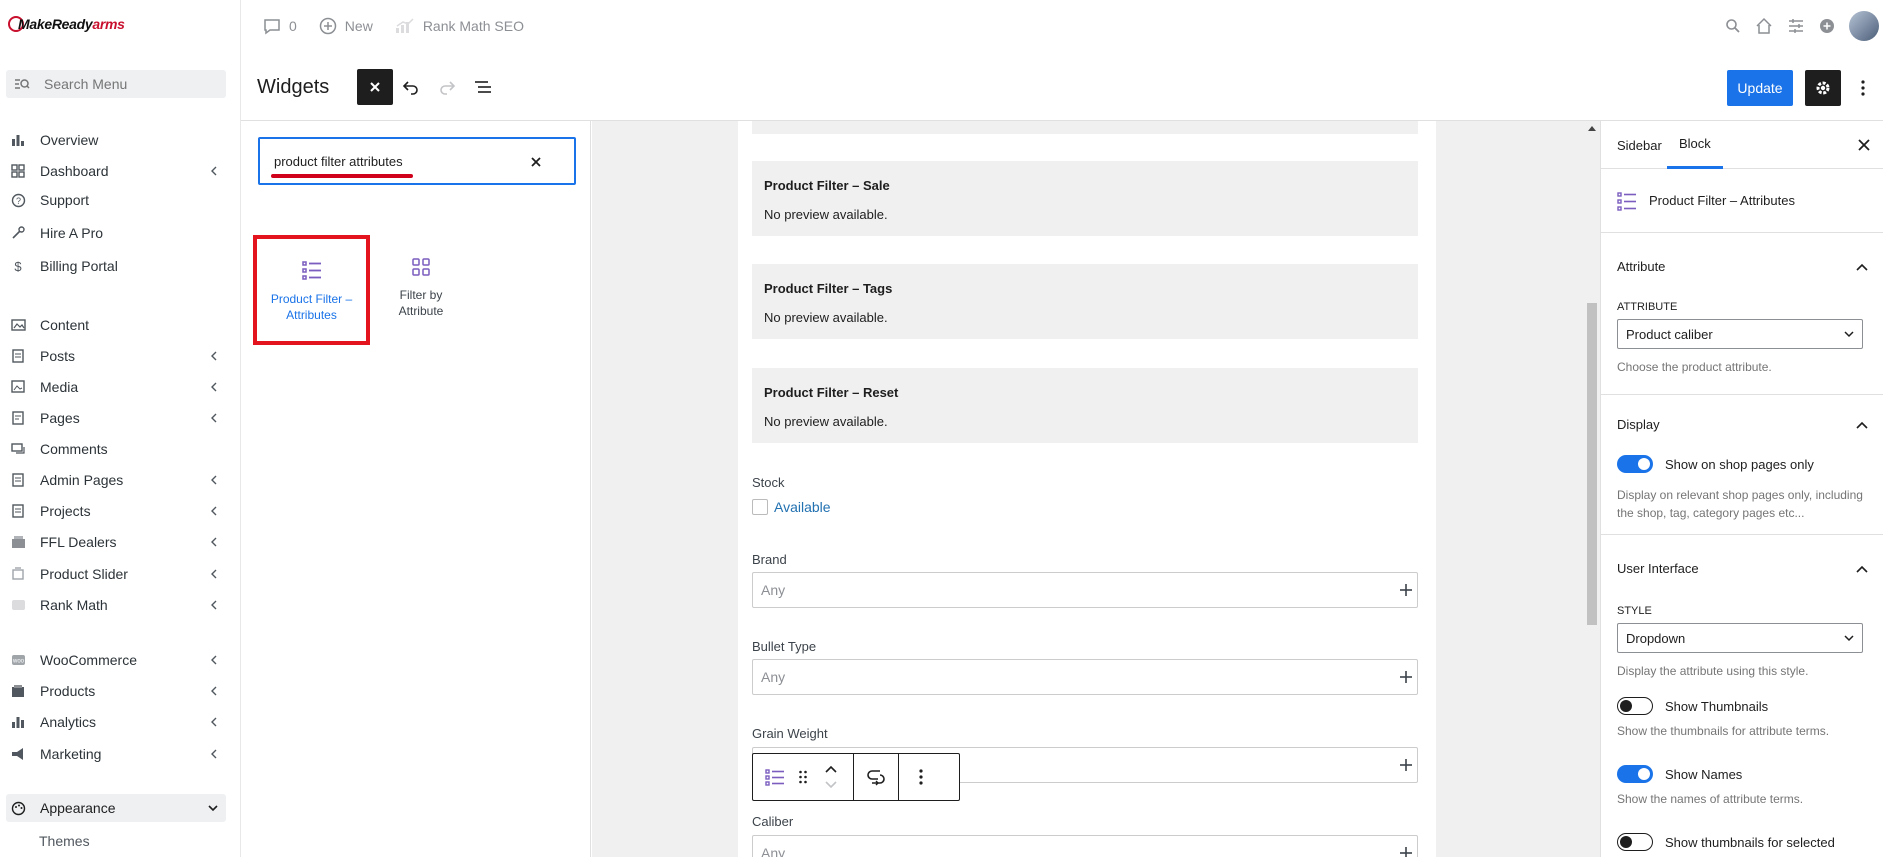 This screenshot has height=857, width=1883. Describe the element at coordinates (116, 266) in the screenshot. I see `menu-item-billing-portal: $ Billing Portal` at that location.